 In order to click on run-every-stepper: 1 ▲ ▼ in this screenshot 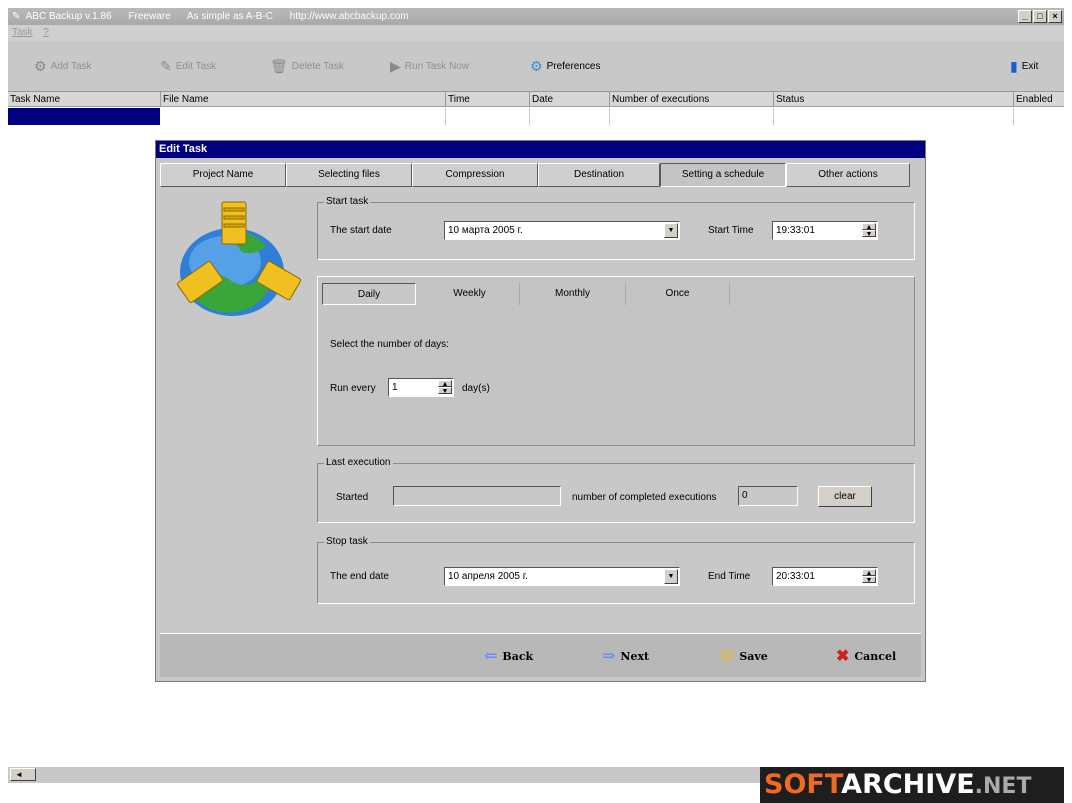, I will do `click(421, 387)`.